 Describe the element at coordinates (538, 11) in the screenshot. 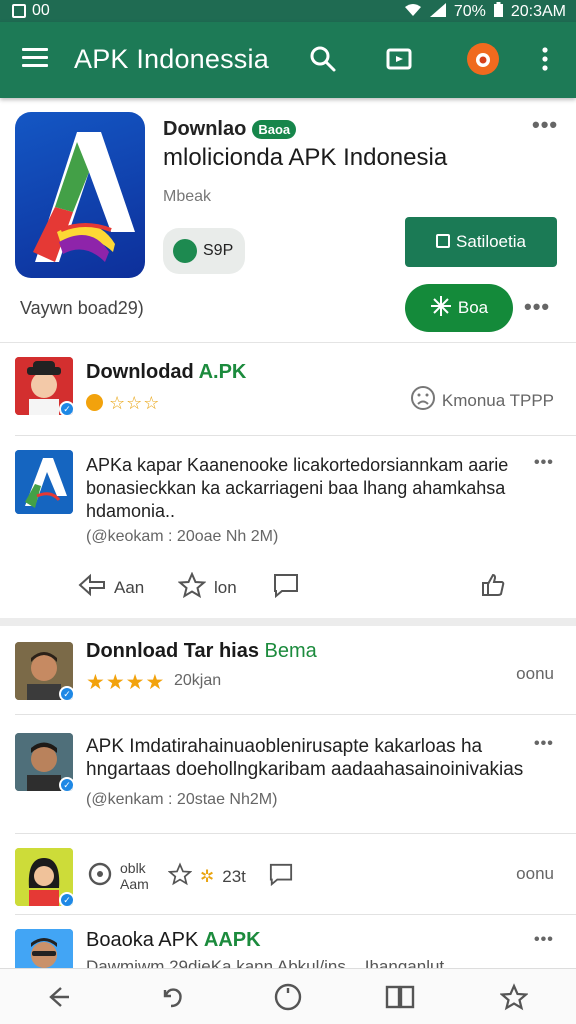

I see `clock: 20:3AM` at that location.